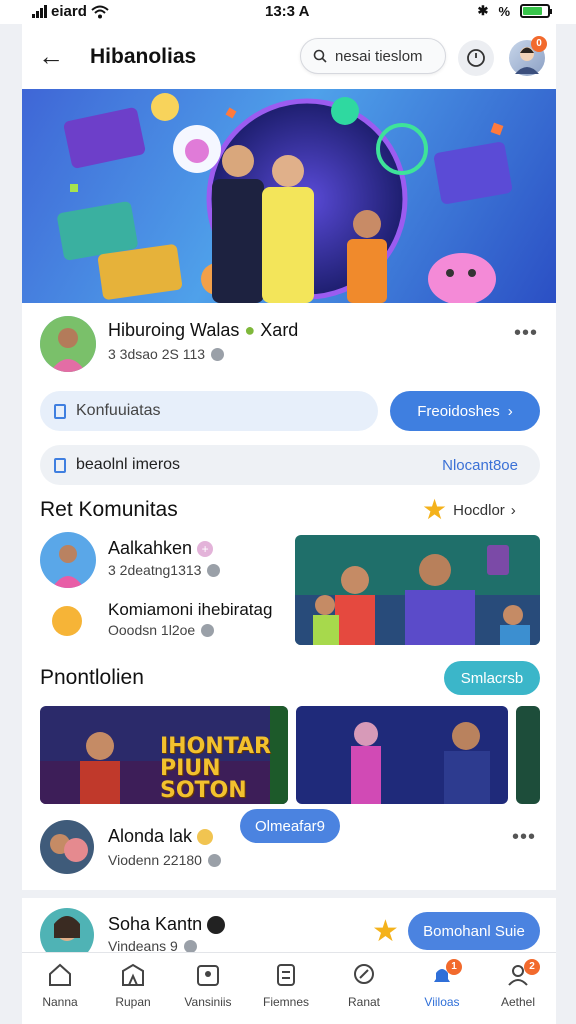 The width and height of the screenshot is (576, 1024). I want to click on avatar: 0, so click(528, 56).